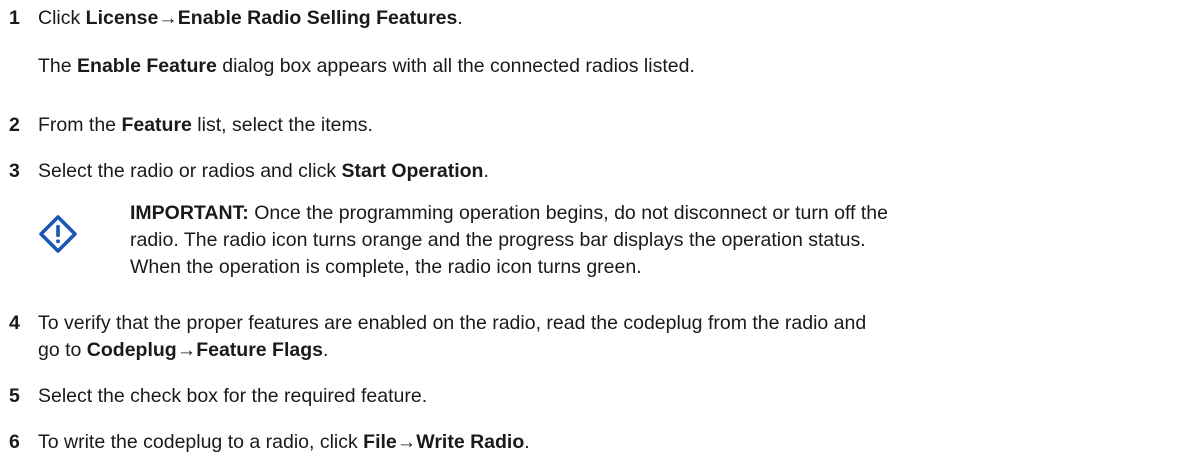 Image resolution: width=1190 pixels, height=459 pixels. I want to click on step-instruction: From the Feature list, select the items., so click(205, 125).